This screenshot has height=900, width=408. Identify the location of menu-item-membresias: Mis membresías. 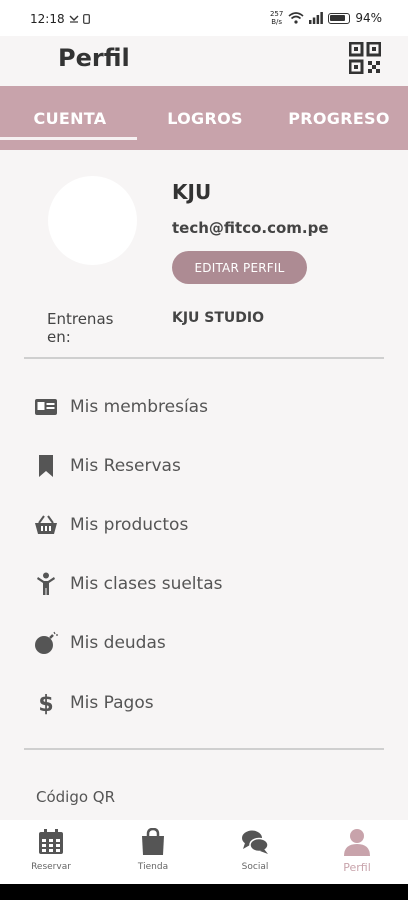
(204, 407).